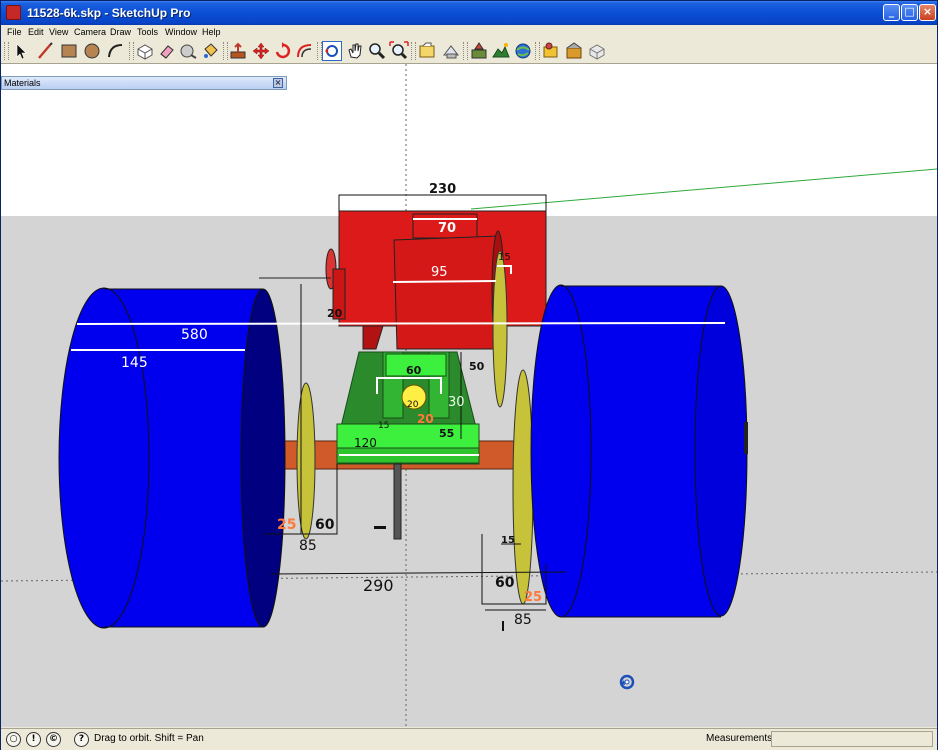 This screenshot has height=750, width=938. Describe the element at coordinates (181, 32) in the screenshot. I see `menu-window: Window` at that location.